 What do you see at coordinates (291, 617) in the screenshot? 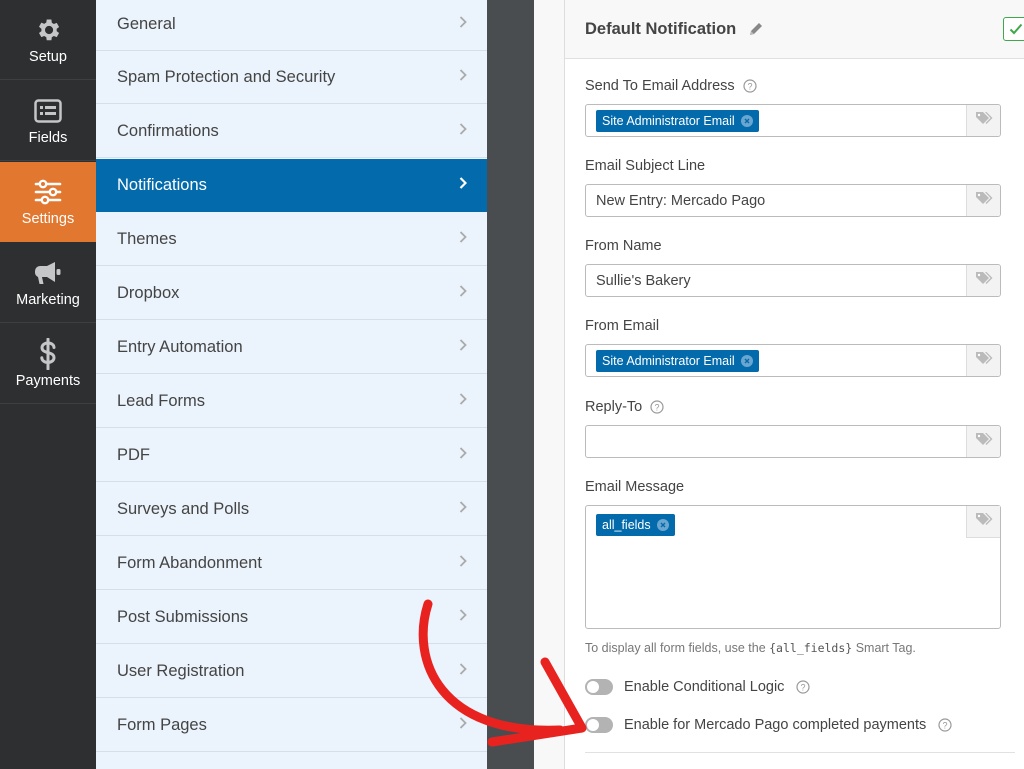
I see `settings-item-post-submissions: Post Submissions` at bounding box center [291, 617].